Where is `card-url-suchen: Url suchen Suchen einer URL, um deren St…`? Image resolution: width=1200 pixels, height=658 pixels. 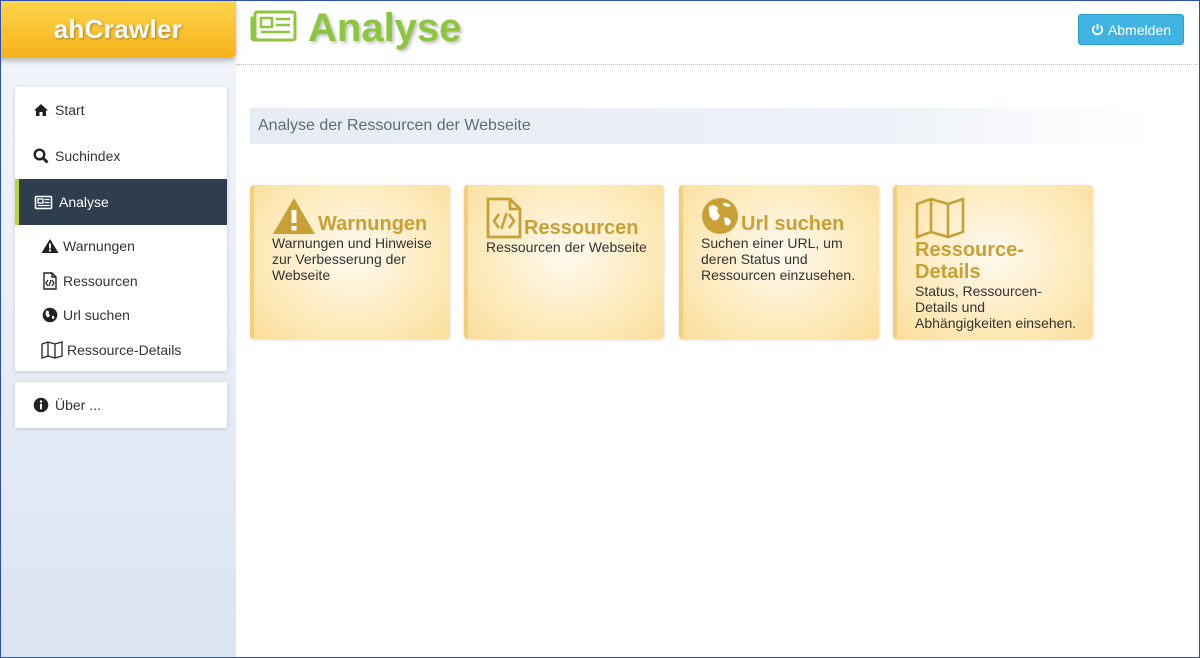 card-url-suchen: Url suchen Suchen einer URL, um deren St… is located at coordinates (779, 262).